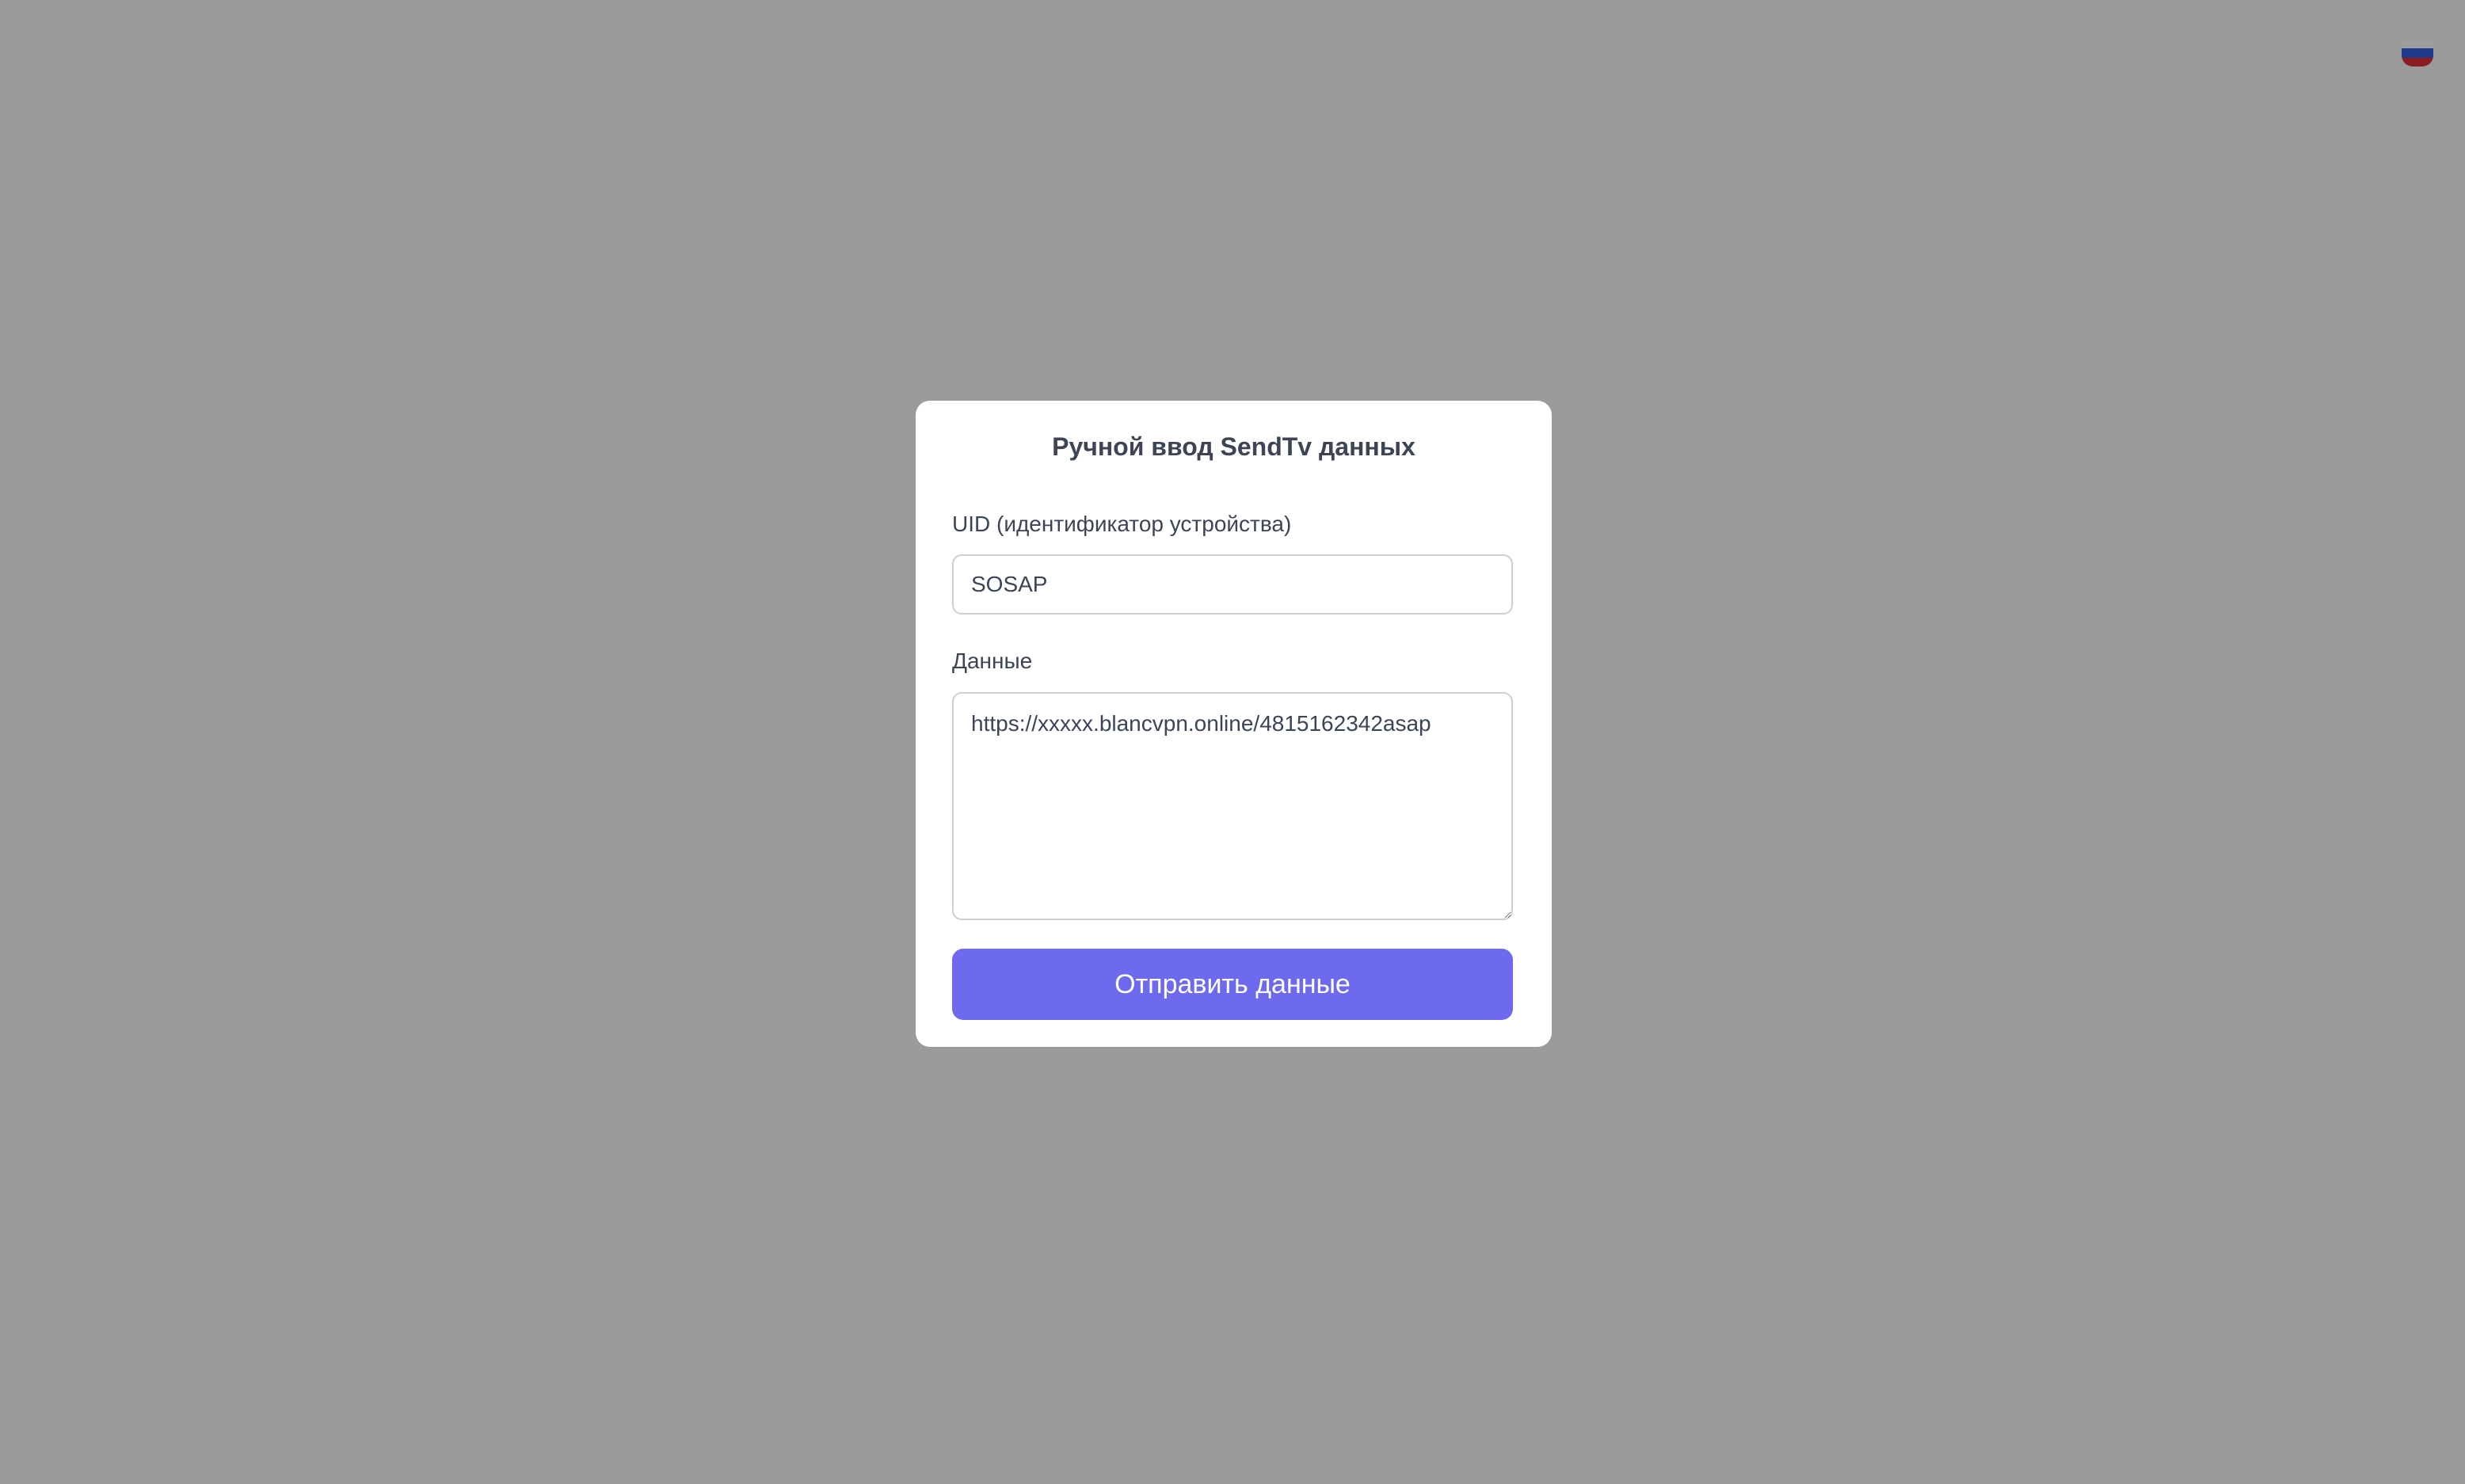 The height and width of the screenshot is (1484, 2465). What do you see at coordinates (1233, 985) in the screenshot?
I see `submit-button: Отправить данные` at bounding box center [1233, 985].